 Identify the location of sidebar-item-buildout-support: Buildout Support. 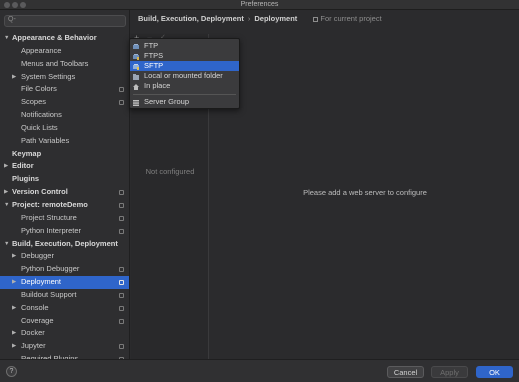
(64, 295).